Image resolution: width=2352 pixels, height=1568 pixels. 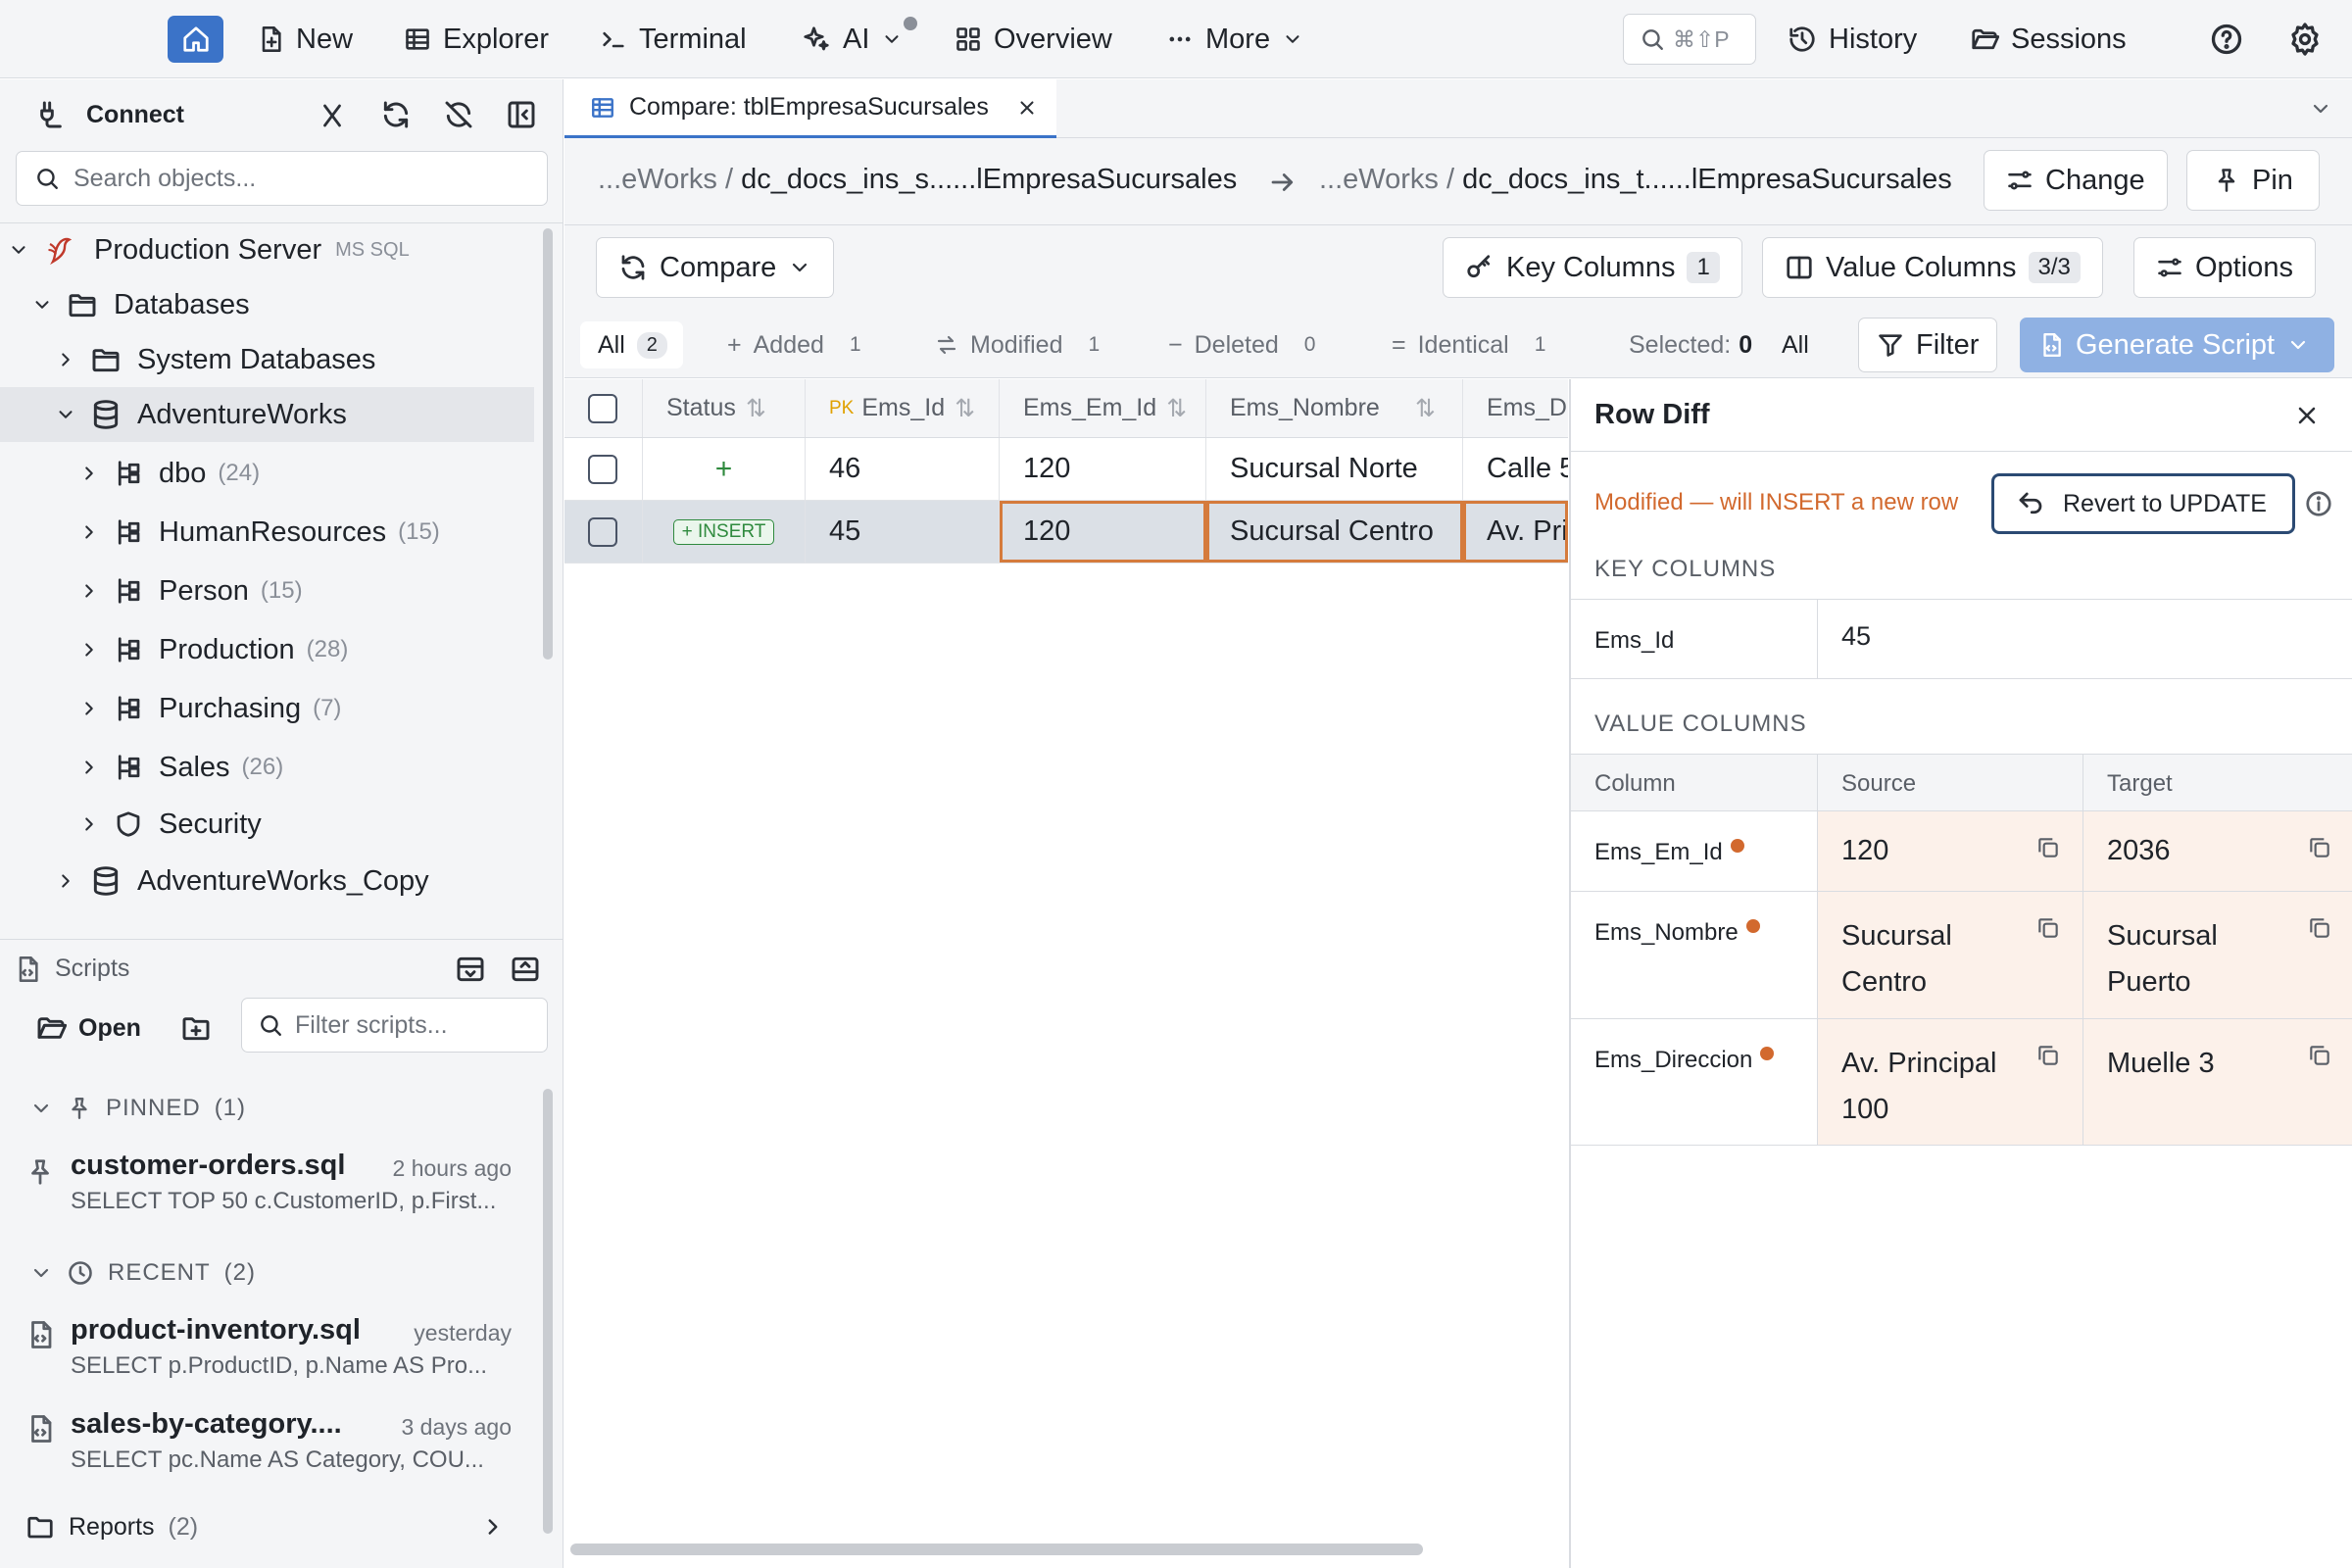 What do you see at coordinates (51, 114) in the screenshot?
I see `plug-icon` at bounding box center [51, 114].